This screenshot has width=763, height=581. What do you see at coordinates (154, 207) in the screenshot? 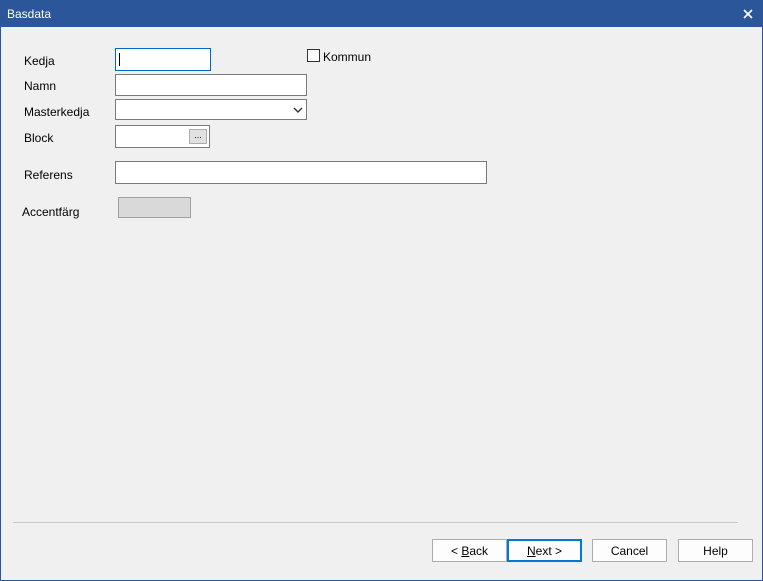
I see `accent-color-picker` at bounding box center [154, 207].